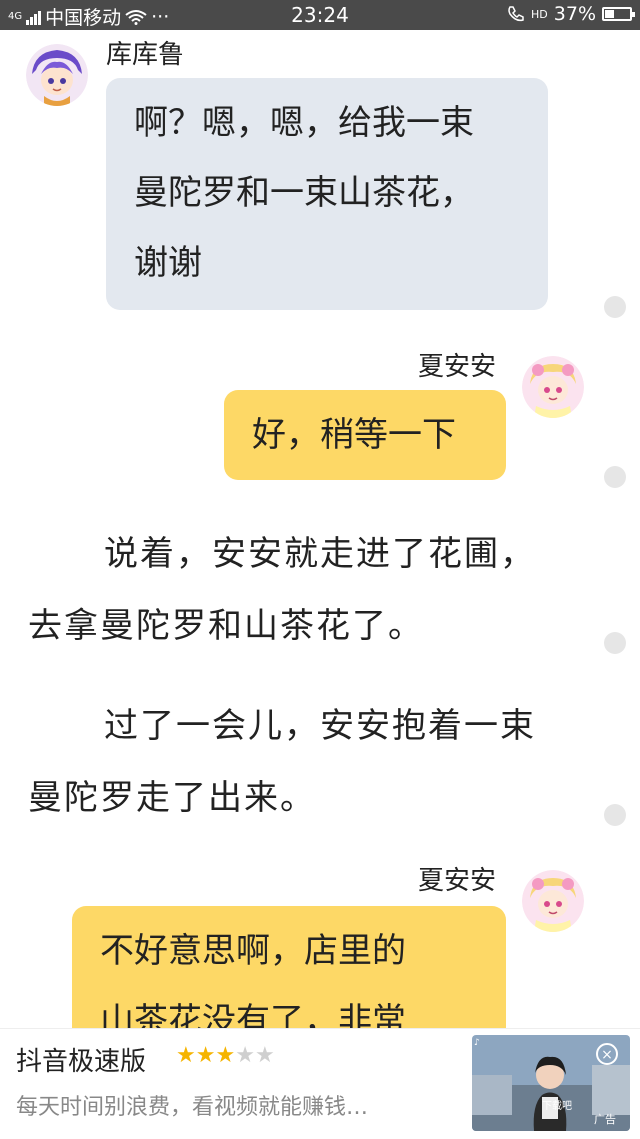  I want to click on avatar-kukulu, so click(57, 75).